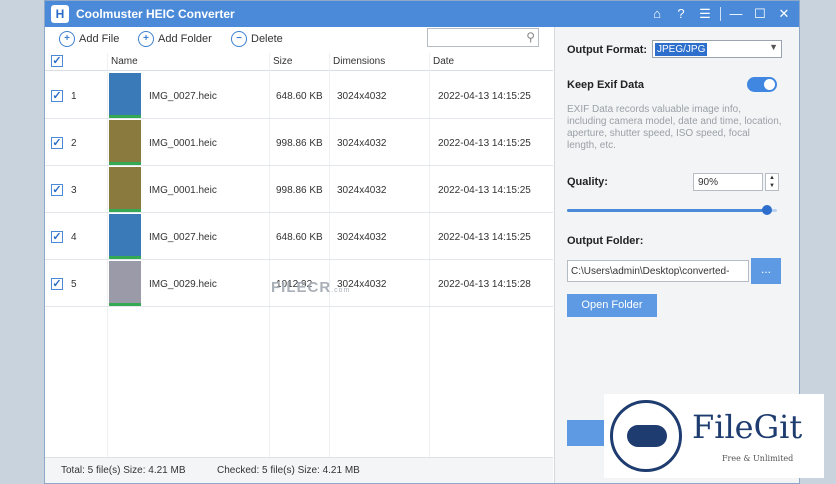 Image resolution: width=836 pixels, height=484 pixels. Describe the element at coordinates (667, 210) in the screenshot. I see `quality-slider-fill` at that location.